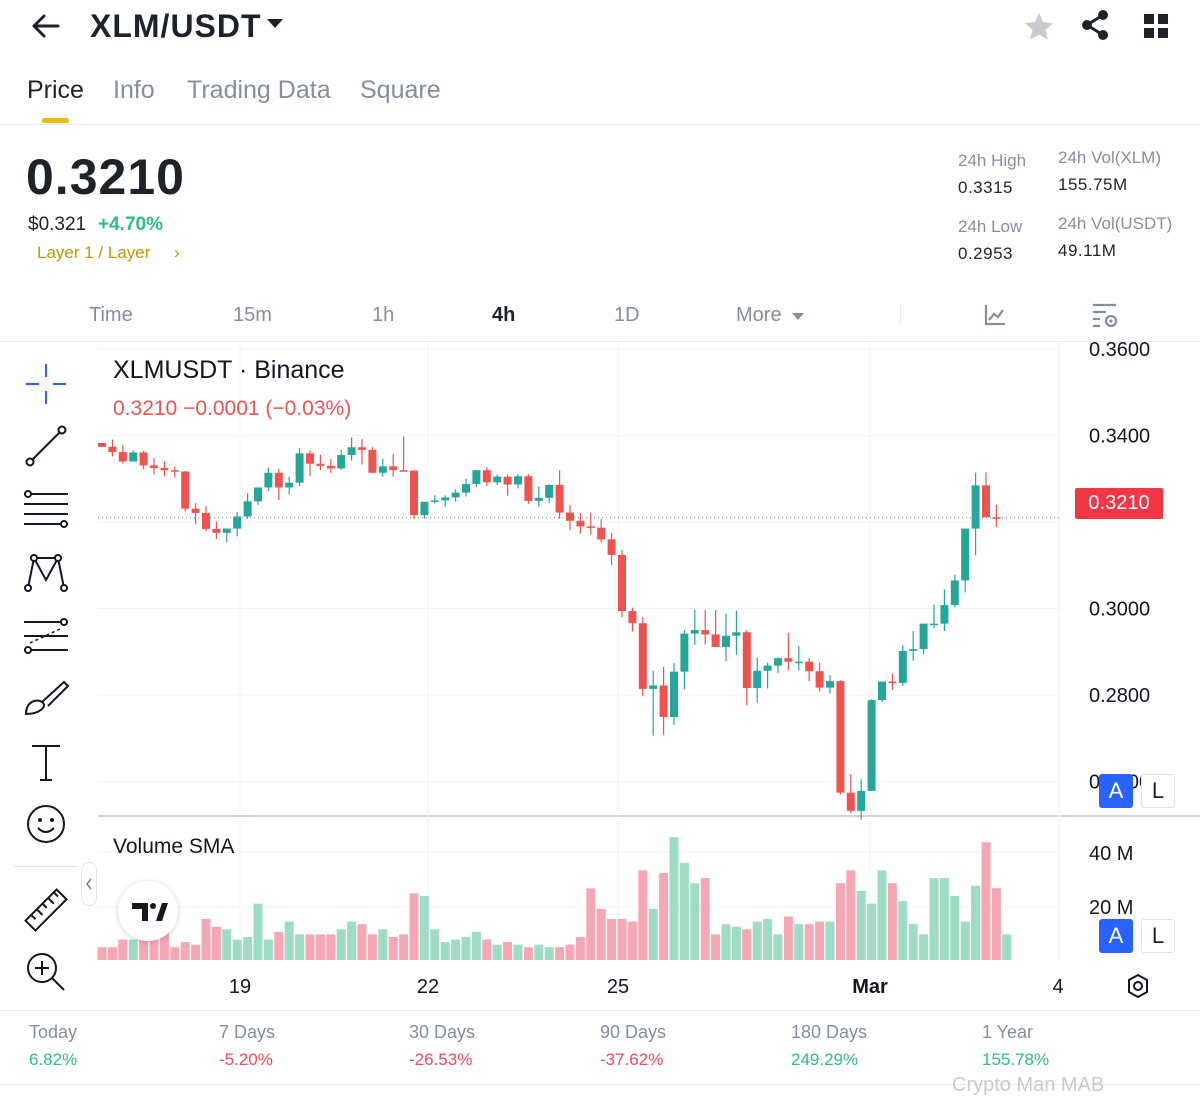 Image resolution: width=1200 pixels, height=1109 pixels. I want to click on chart-settings-gear-icon, so click(1138, 988).